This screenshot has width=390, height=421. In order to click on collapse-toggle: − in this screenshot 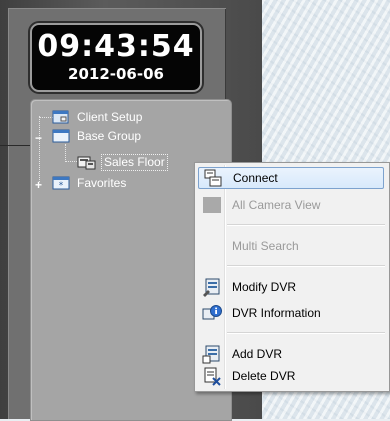, I will do `click(38, 138)`.